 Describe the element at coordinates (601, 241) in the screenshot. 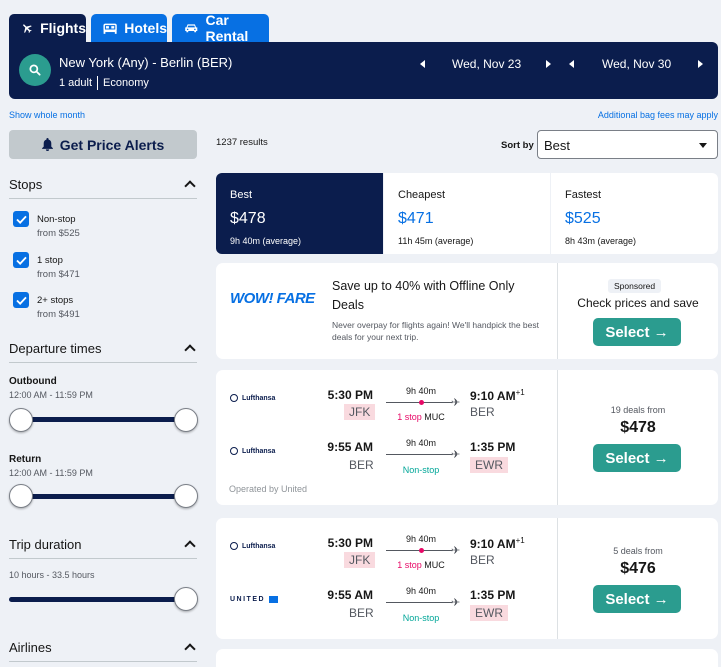

I see `sort-tab-duration: 8h 43m (average)` at that location.